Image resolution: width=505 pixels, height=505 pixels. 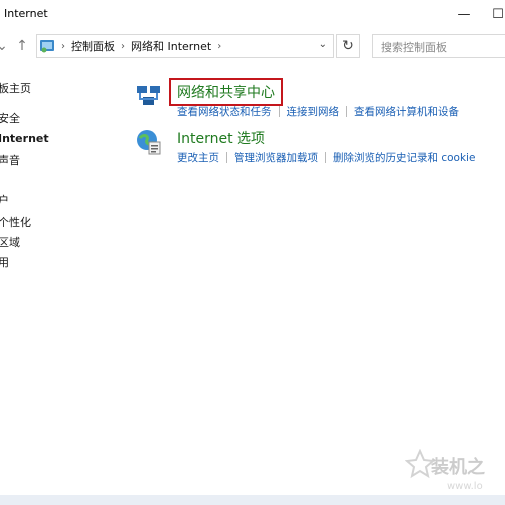 What do you see at coordinates (276, 157) in the screenshot?
I see `manage-browser-addons-link: 管理浏览器加载项` at bounding box center [276, 157].